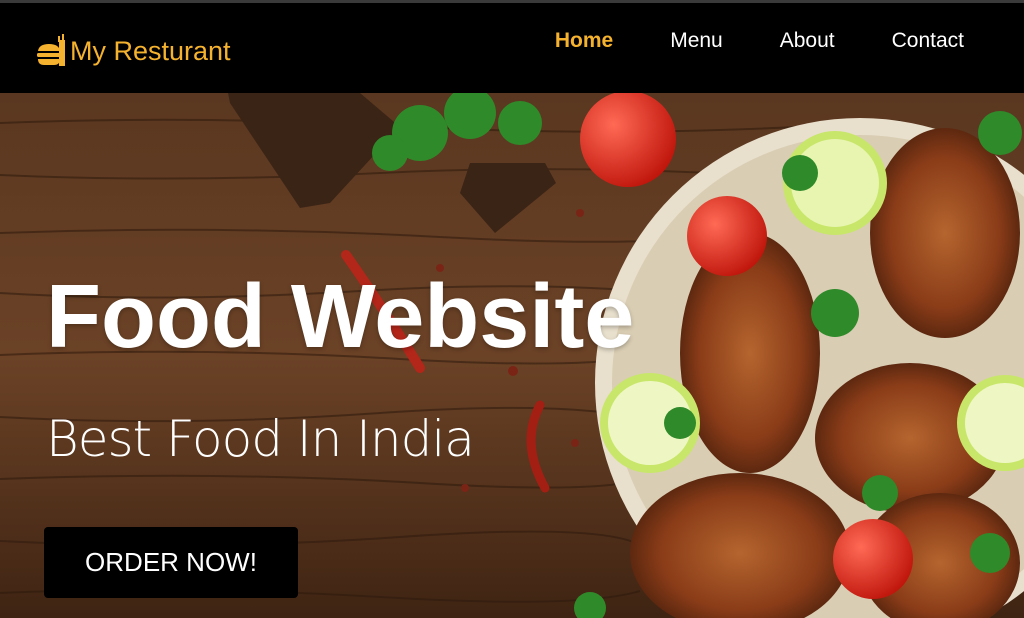 Image resolution: width=1024 pixels, height=618 pixels. Describe the element at coordinates (584, 41) in the screenshot. I see `nav-link-home: Home` at that location.